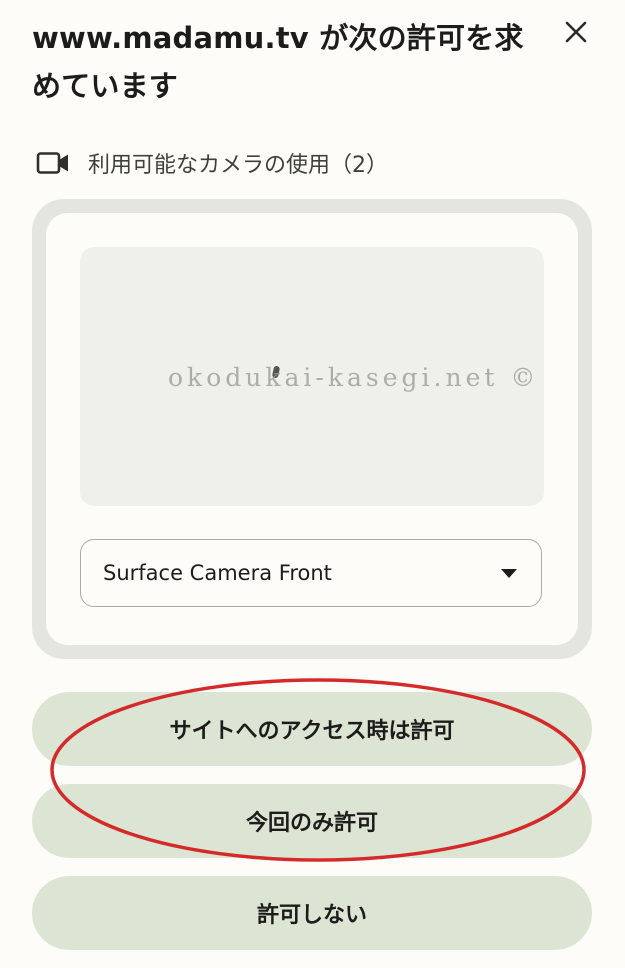 This screenshot has width=625, height=968. I want to click on camera-select-value: Surface Camera Front, so click(217, 573).